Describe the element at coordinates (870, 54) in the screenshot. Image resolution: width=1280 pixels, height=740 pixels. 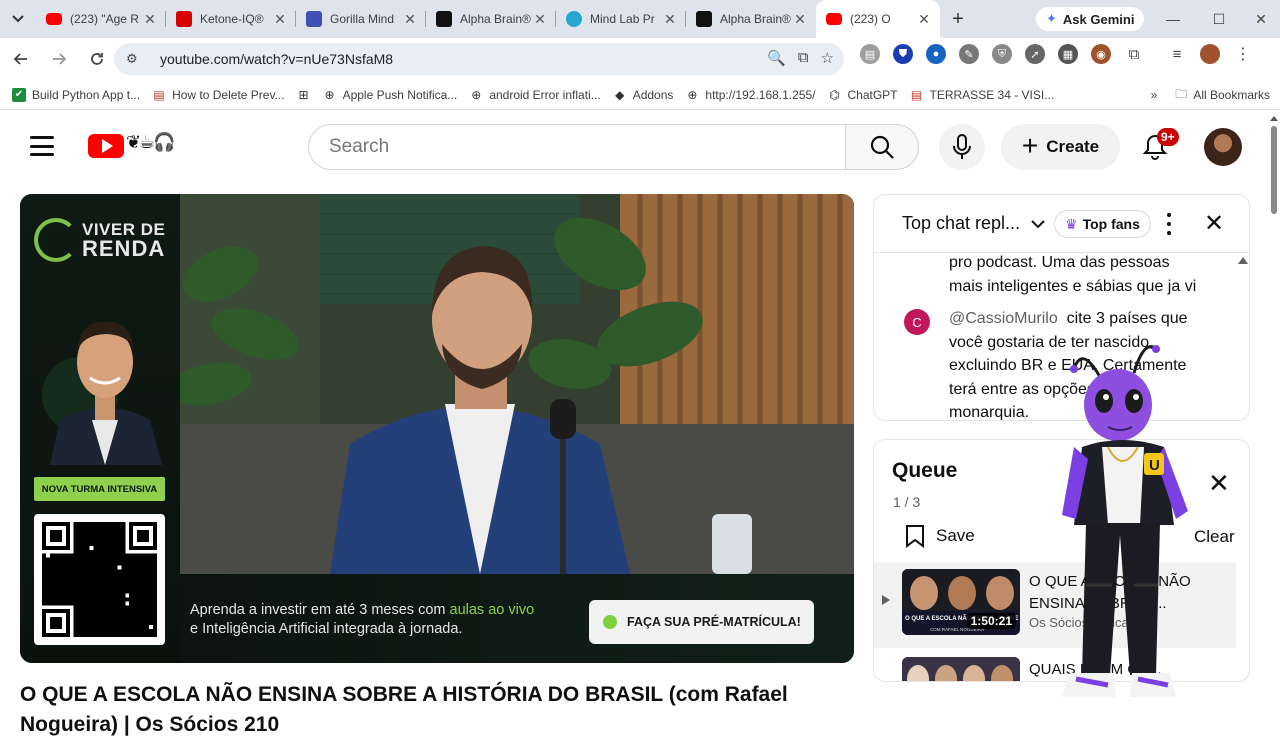
I see `extension-icon-1: ▤` at that location.